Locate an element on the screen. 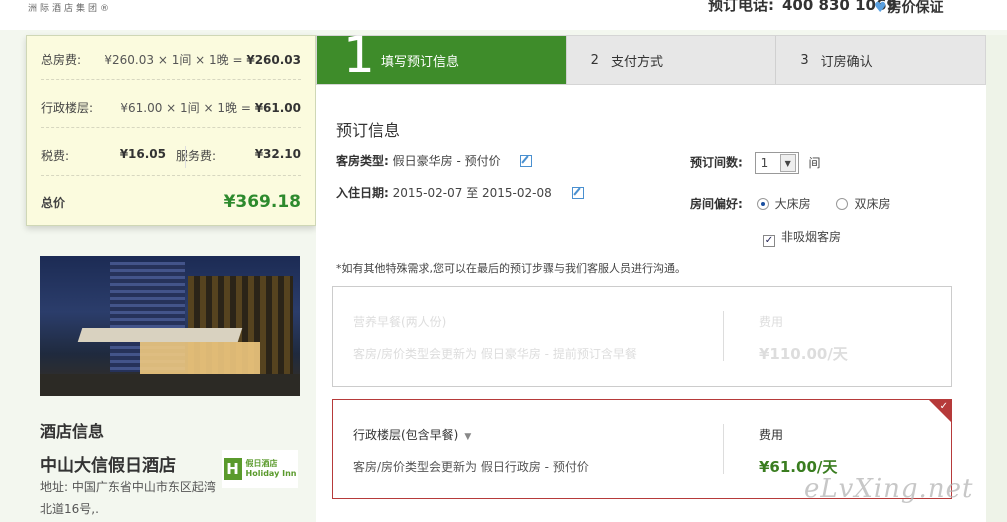 This screenshot has width=1007, height=522. rooms-label: 预订间数: is located at coordinates (716, 162).